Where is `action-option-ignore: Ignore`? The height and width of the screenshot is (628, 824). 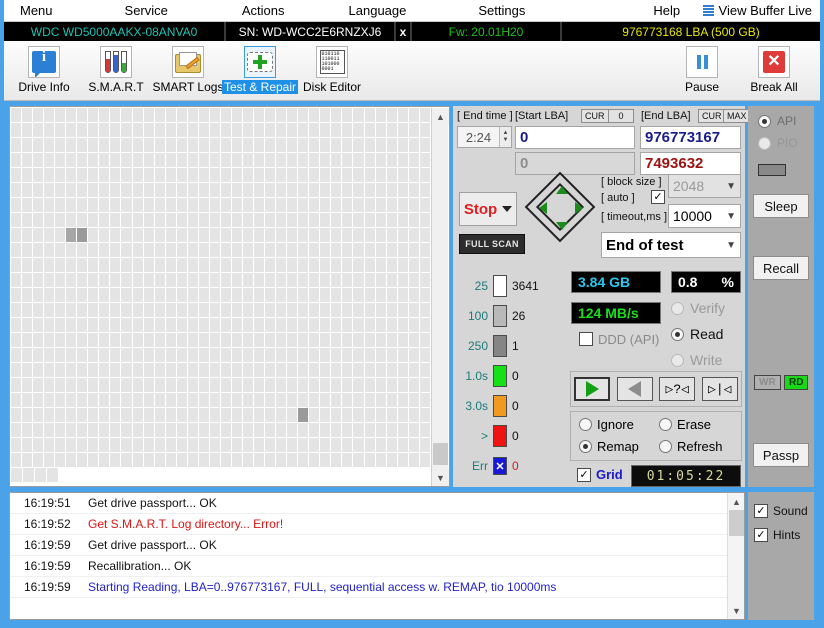 action-option-ignore: Ignore is located at coordinates (606, 424).